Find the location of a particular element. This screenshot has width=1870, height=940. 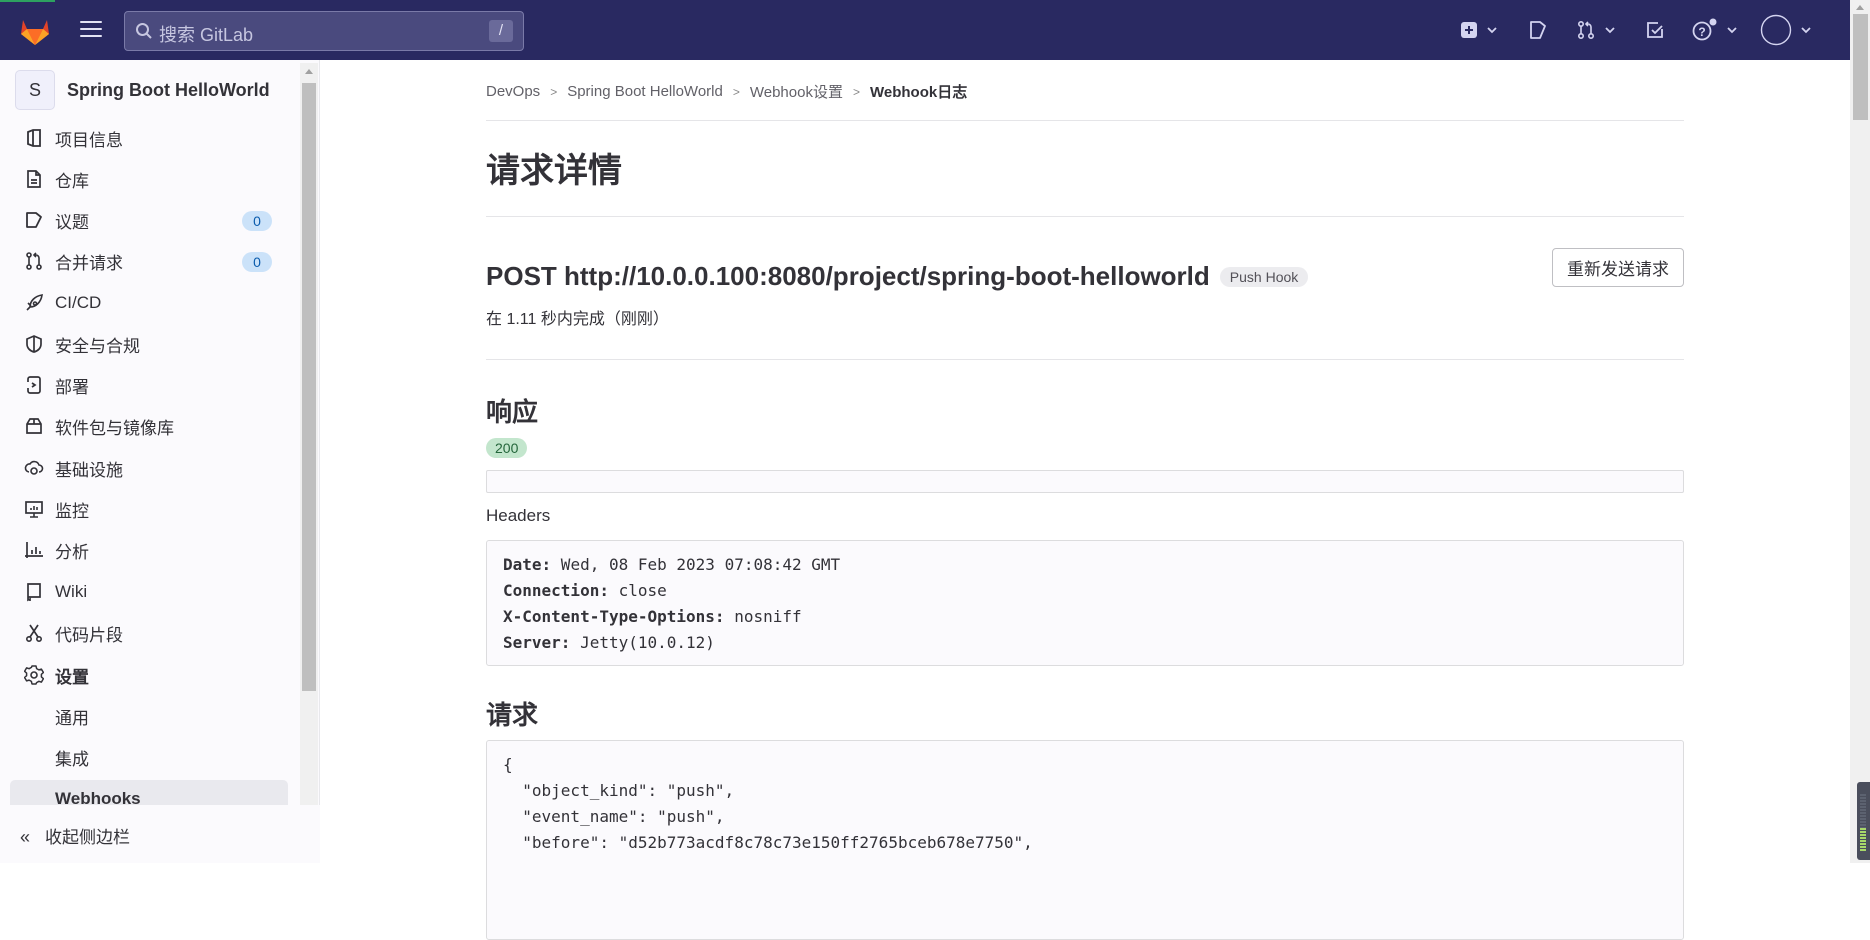

sidebar-item-label: 安全与合规 is located at coordinates (97, 346).